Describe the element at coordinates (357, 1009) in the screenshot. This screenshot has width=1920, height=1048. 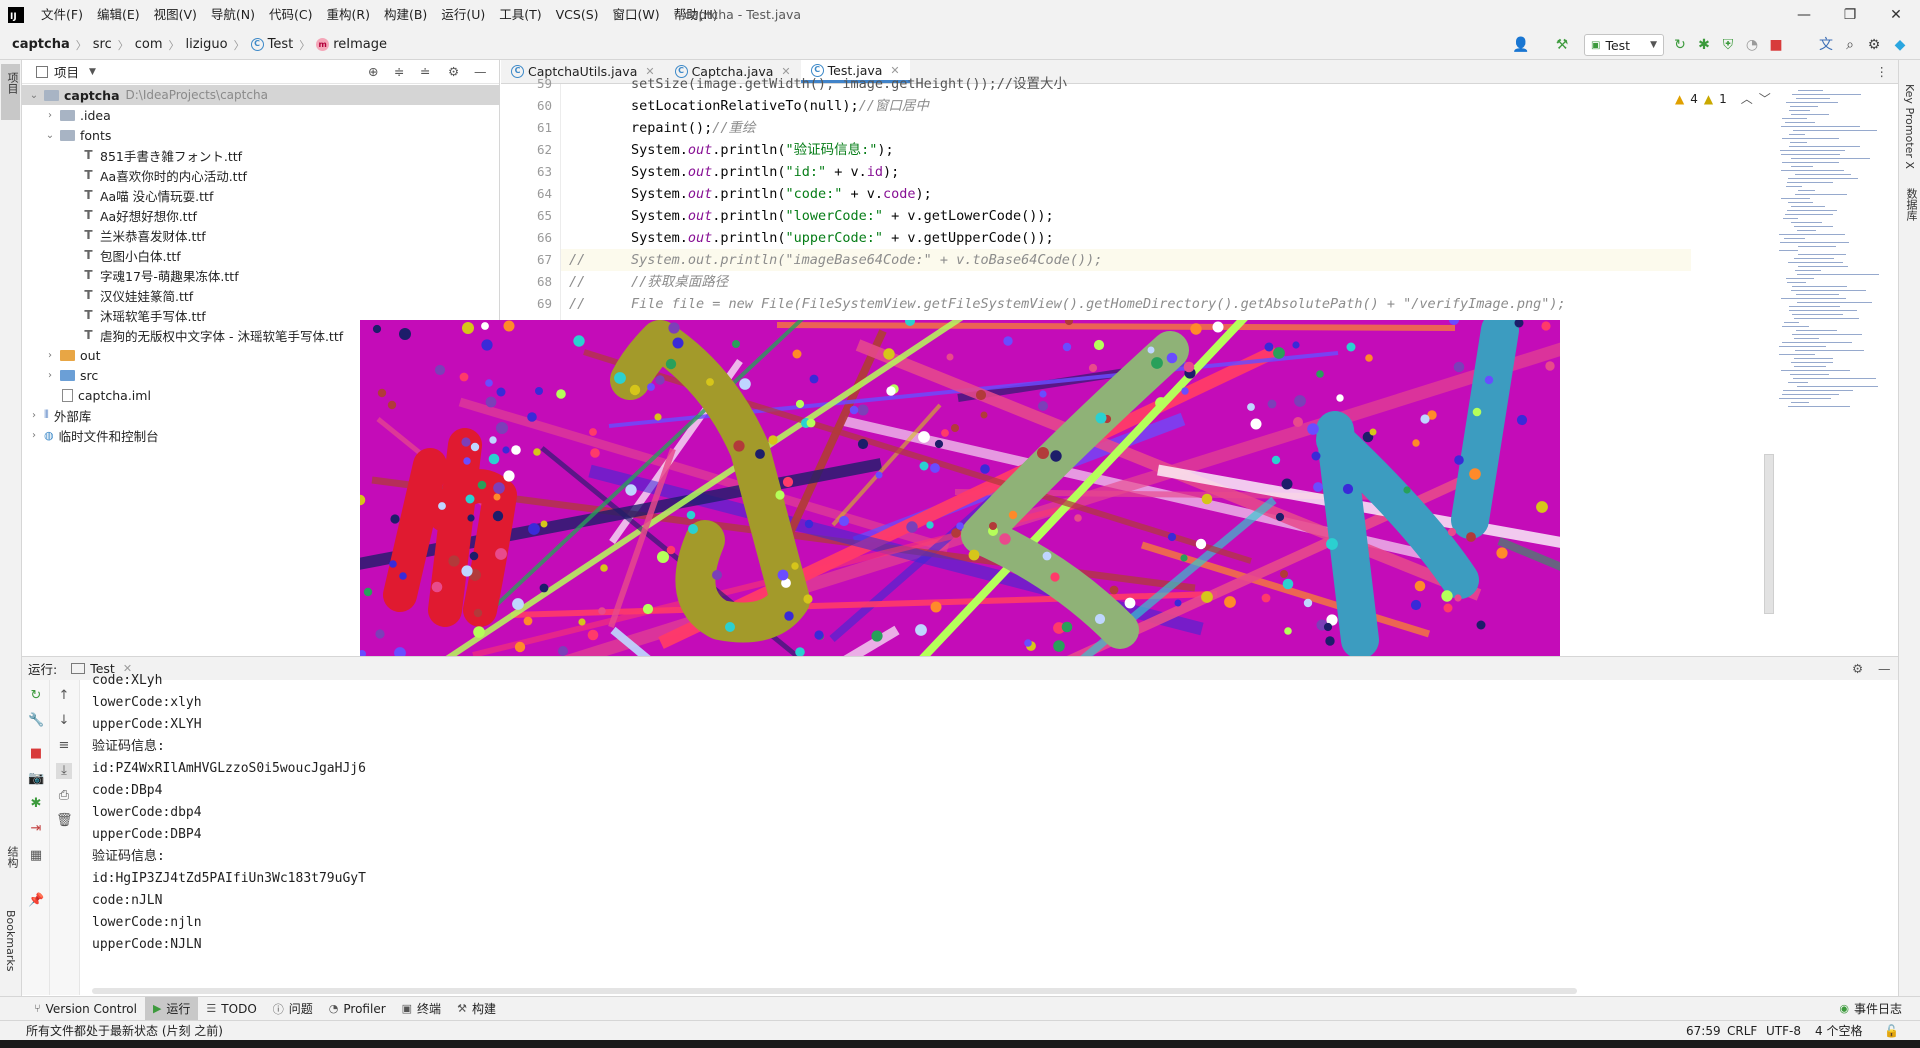
I see `toolwindow-profiler: ◔ Profiler` at that location.